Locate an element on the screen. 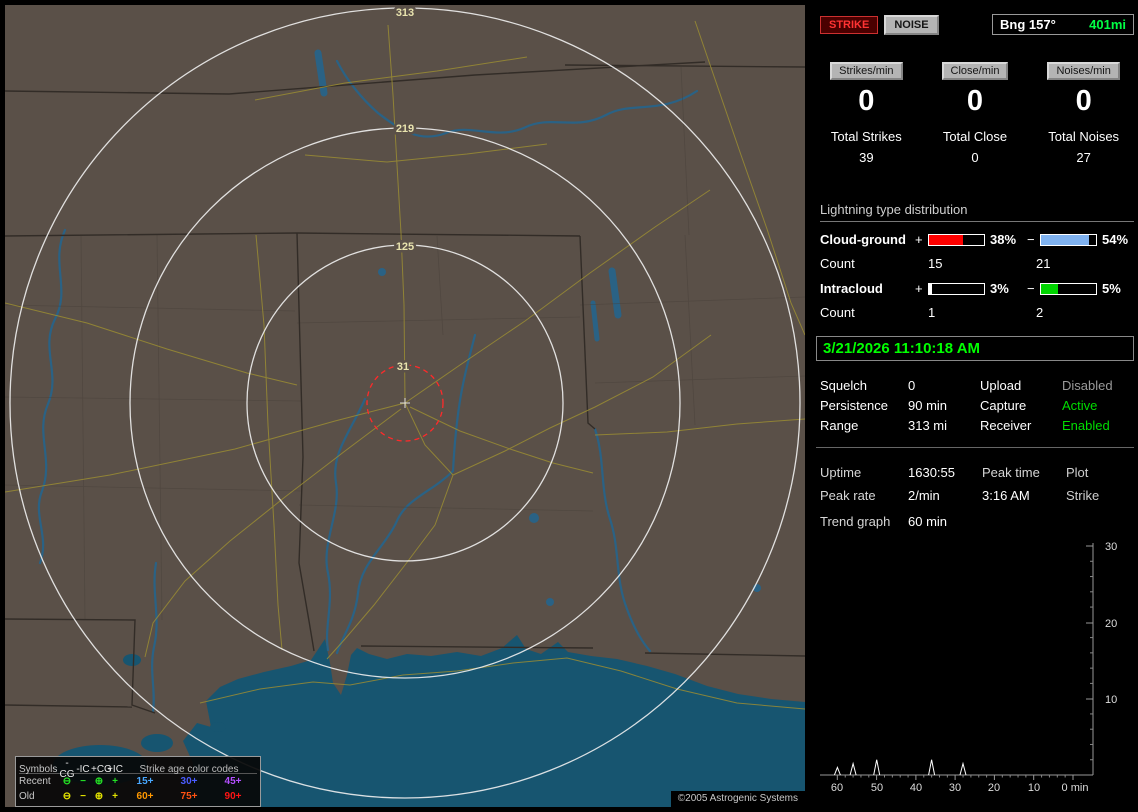 The width and height of the screenshot is (1138, 812). age-90: 90+ is located at coordinates (233, 796).